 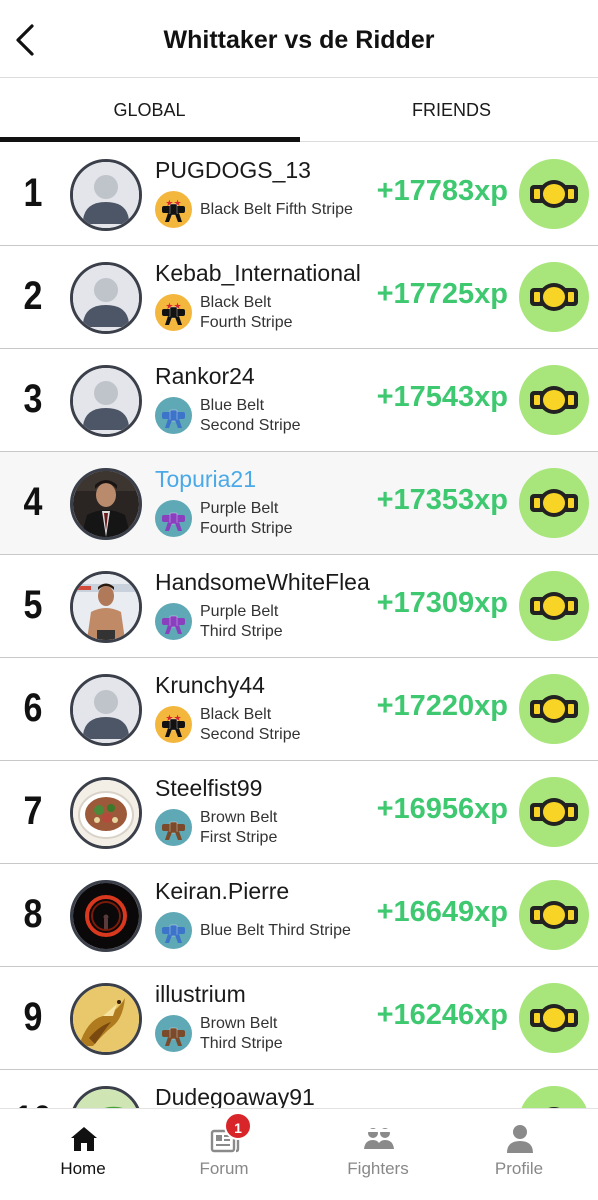 I want to click on leaderboard-row: 10 Dudegoaway91, so click(x=299, y=1089).